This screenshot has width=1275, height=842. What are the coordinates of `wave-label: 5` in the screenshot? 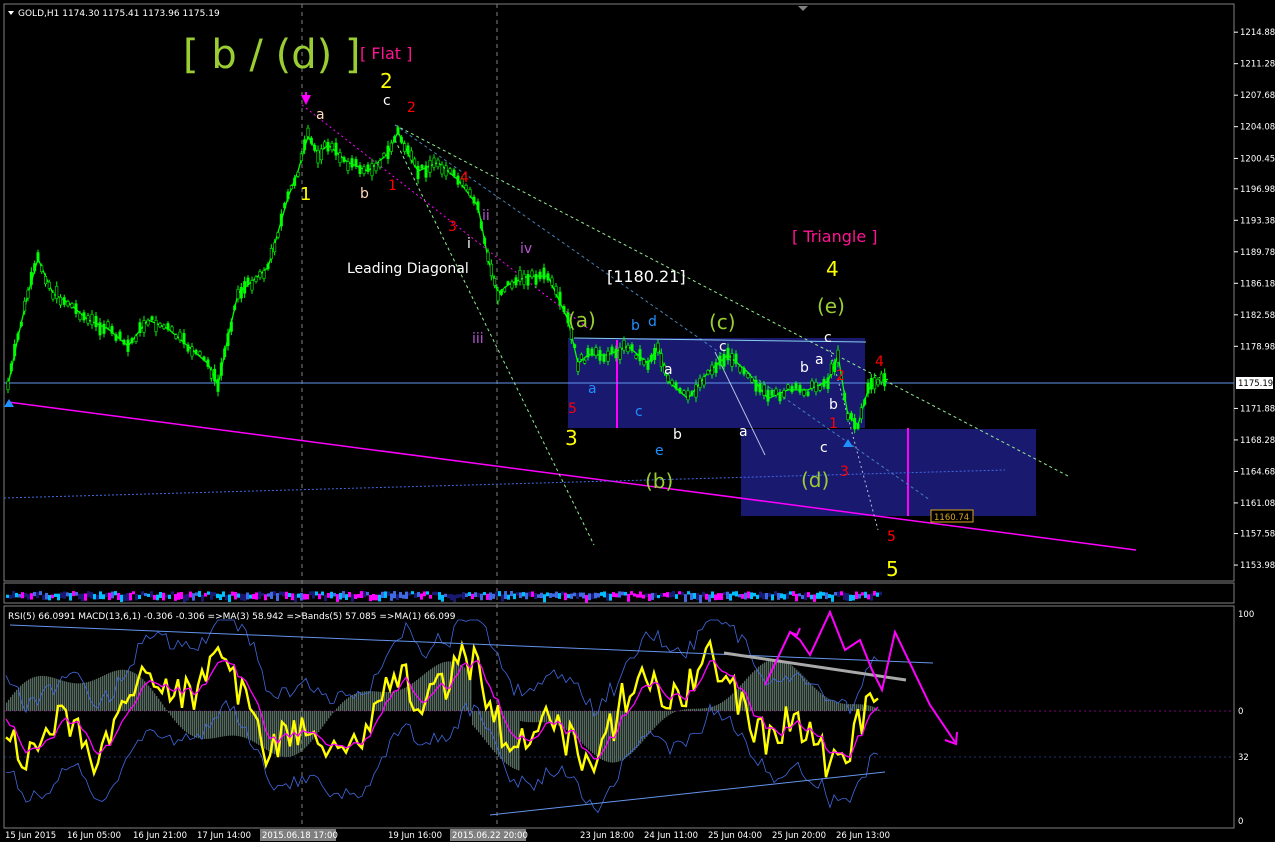 It's located at (892, 569).